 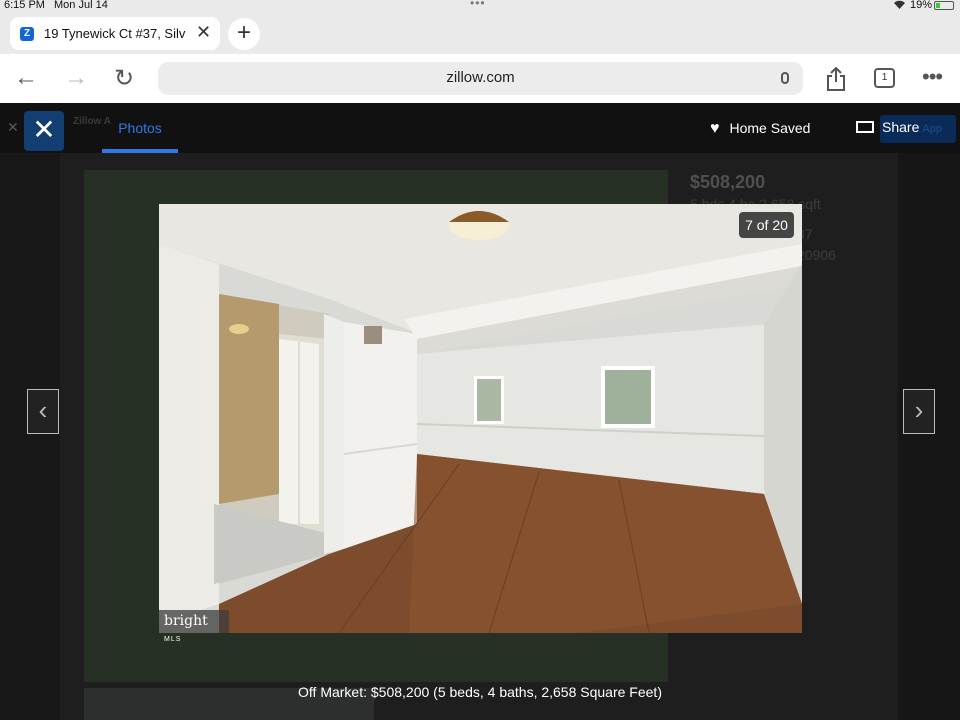 I want to click on share-button: Share, so click(x=887, y=127).